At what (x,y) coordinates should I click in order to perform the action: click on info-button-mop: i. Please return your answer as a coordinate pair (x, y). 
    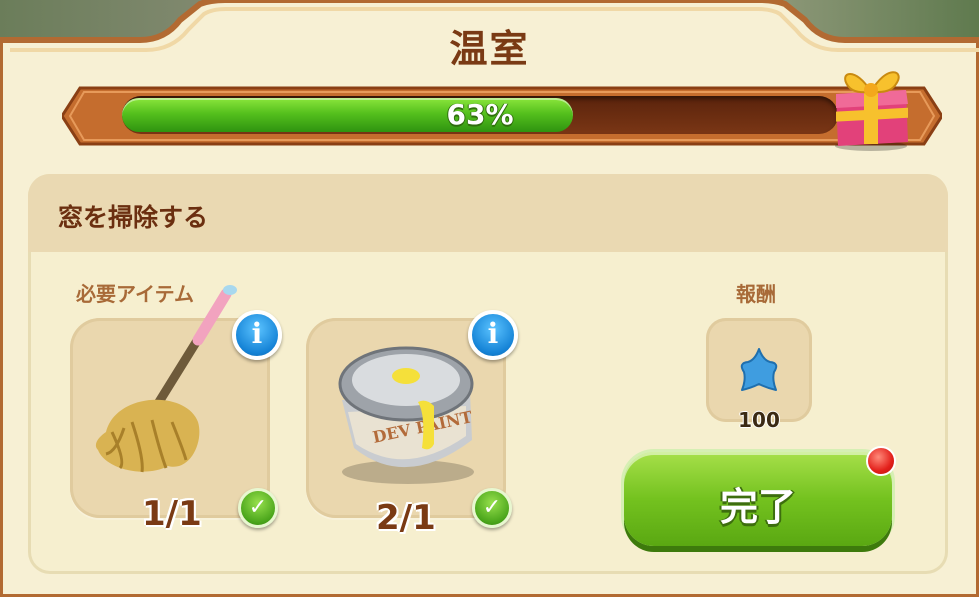
    Looking at the image, I should click on (257, 335).